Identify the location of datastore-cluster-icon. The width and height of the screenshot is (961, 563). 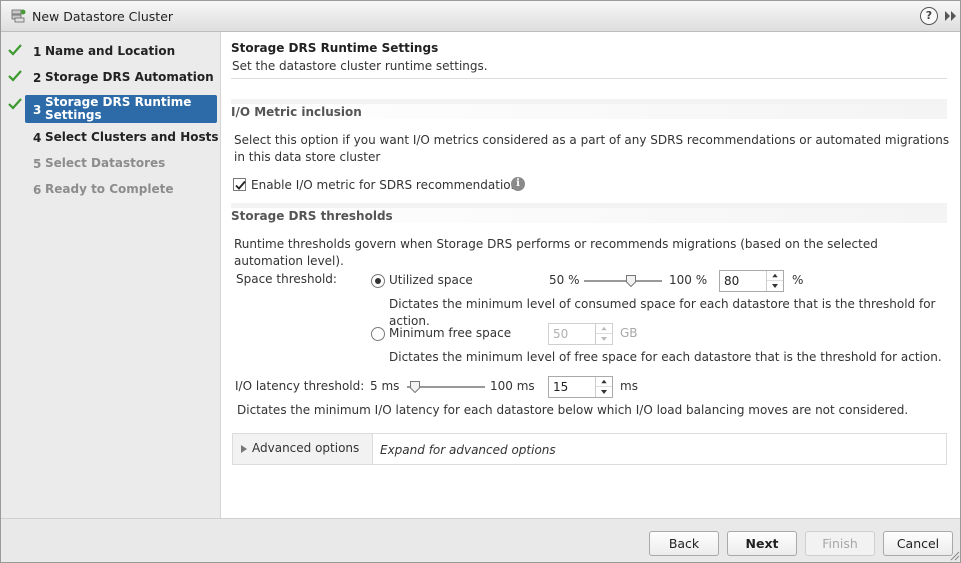
(18, 16).